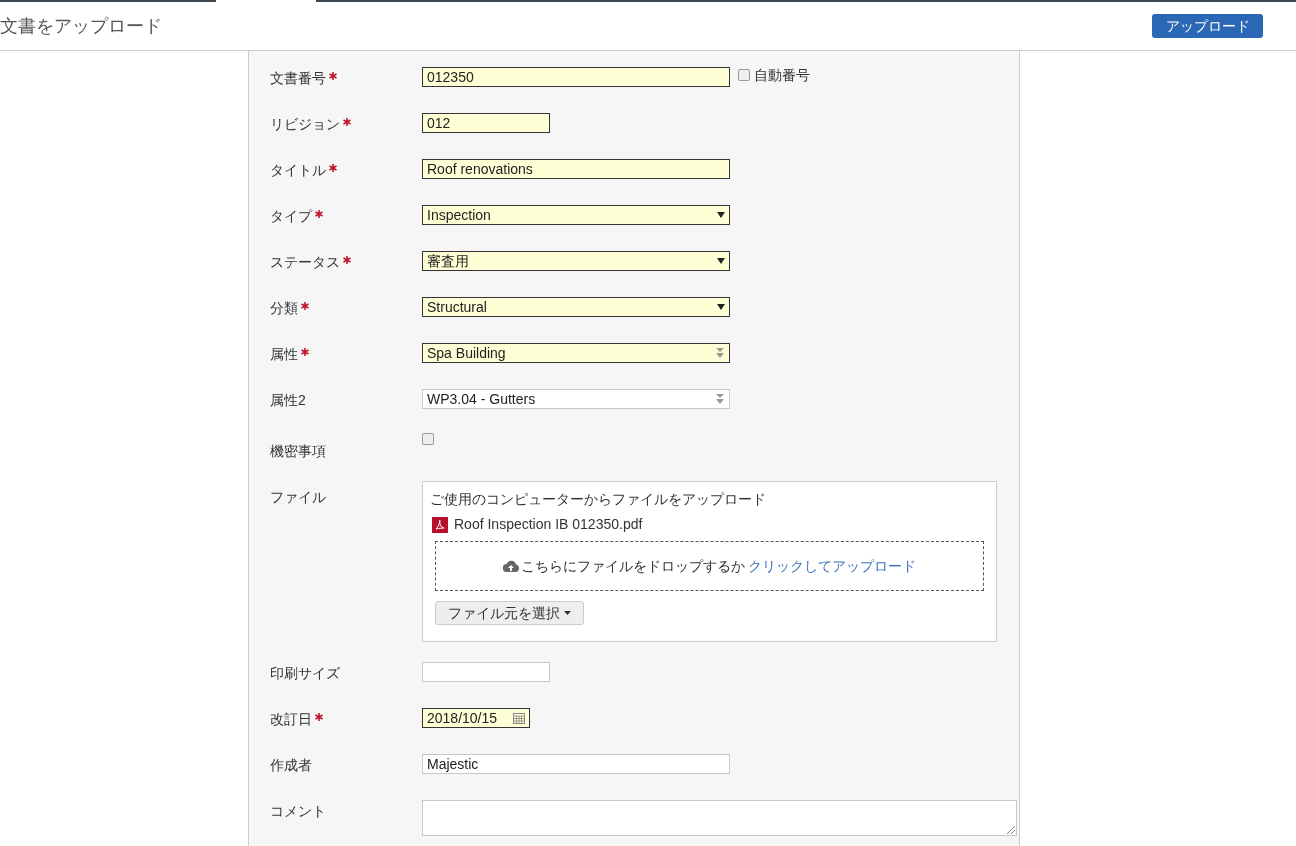 This screenshot has width=1296, height=846. What do you see at coordinates (1011, 830) in the screenshot?
I see `resize-handle-icon` at bounding box center [1011, 830].